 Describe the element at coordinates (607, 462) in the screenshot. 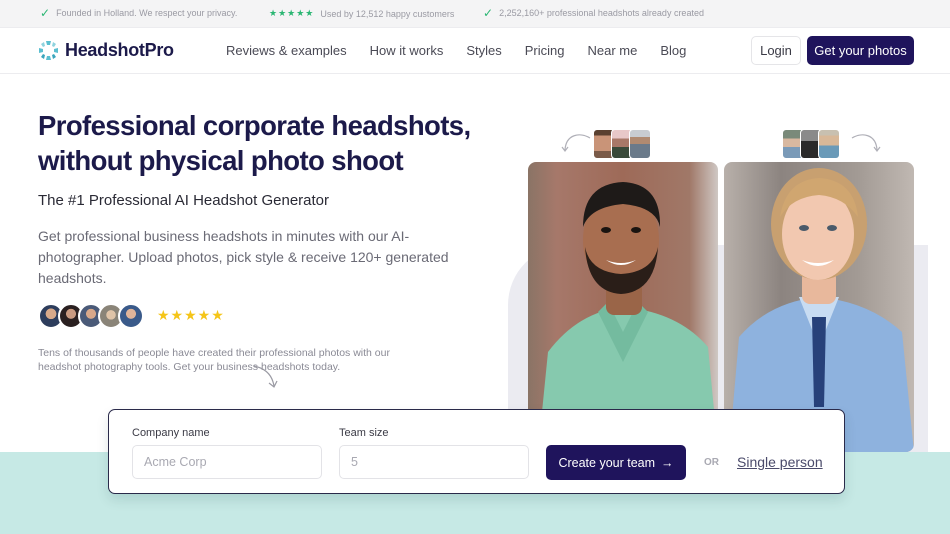

I see `create-team-label: Create your team` at that location.